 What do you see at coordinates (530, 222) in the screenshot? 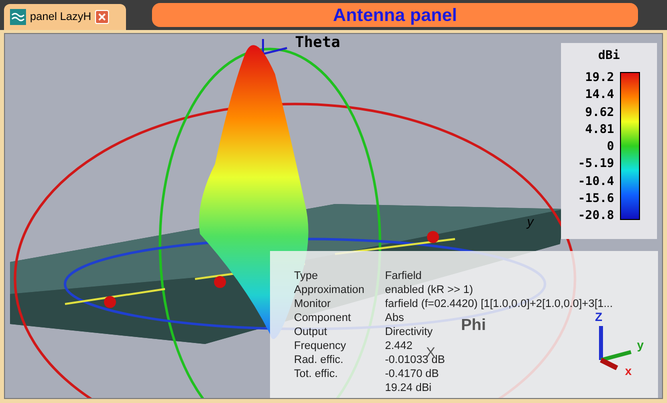
I see `axis-label: y` at bounding box center [530, 222].